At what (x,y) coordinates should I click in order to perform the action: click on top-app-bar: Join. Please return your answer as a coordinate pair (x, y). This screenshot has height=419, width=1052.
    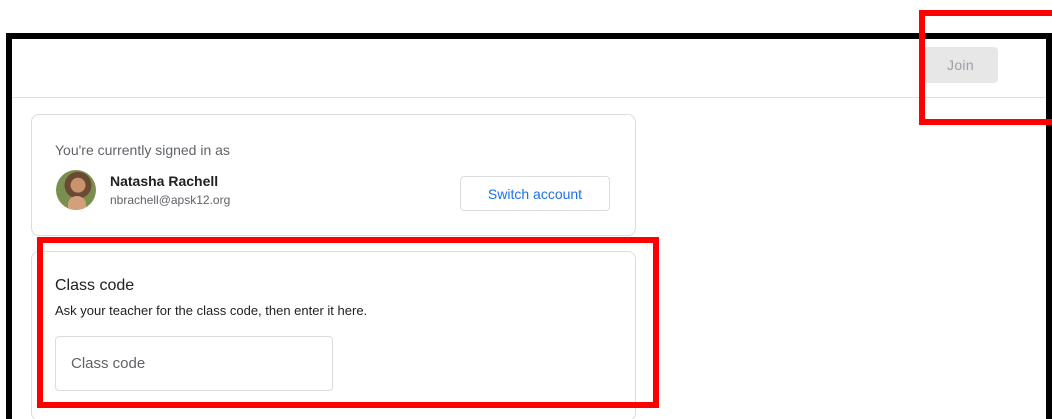
    Looking at the image, I should click on (529, 68).